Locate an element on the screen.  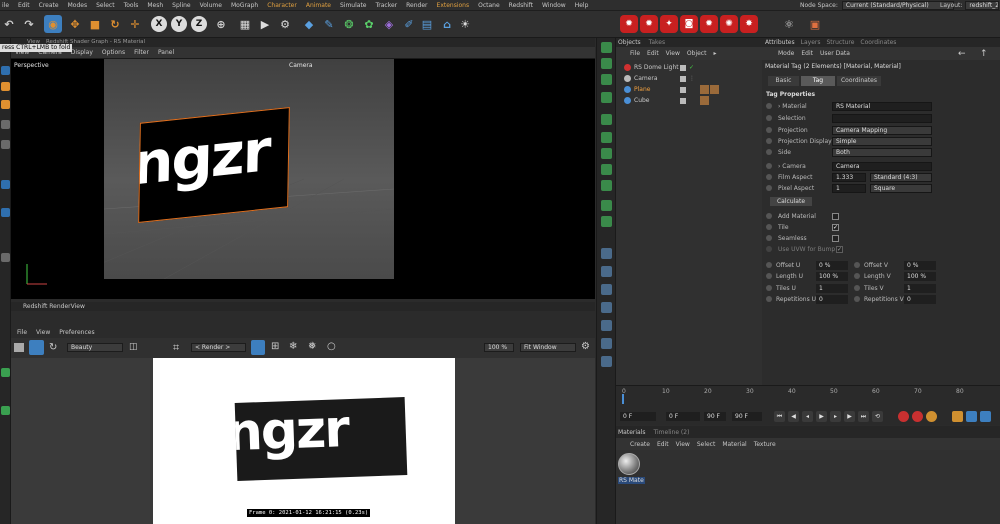
list-item: Camera ⋮ is located at coordinates (689, 78).